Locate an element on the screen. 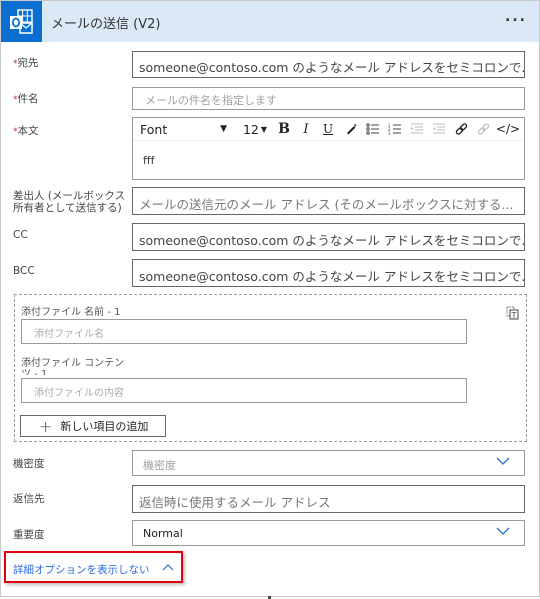 This screenshot has width=540, height=599. hide-advanced-options-link: 詳細オプションを表示しない is located at coordinates (93, 567).